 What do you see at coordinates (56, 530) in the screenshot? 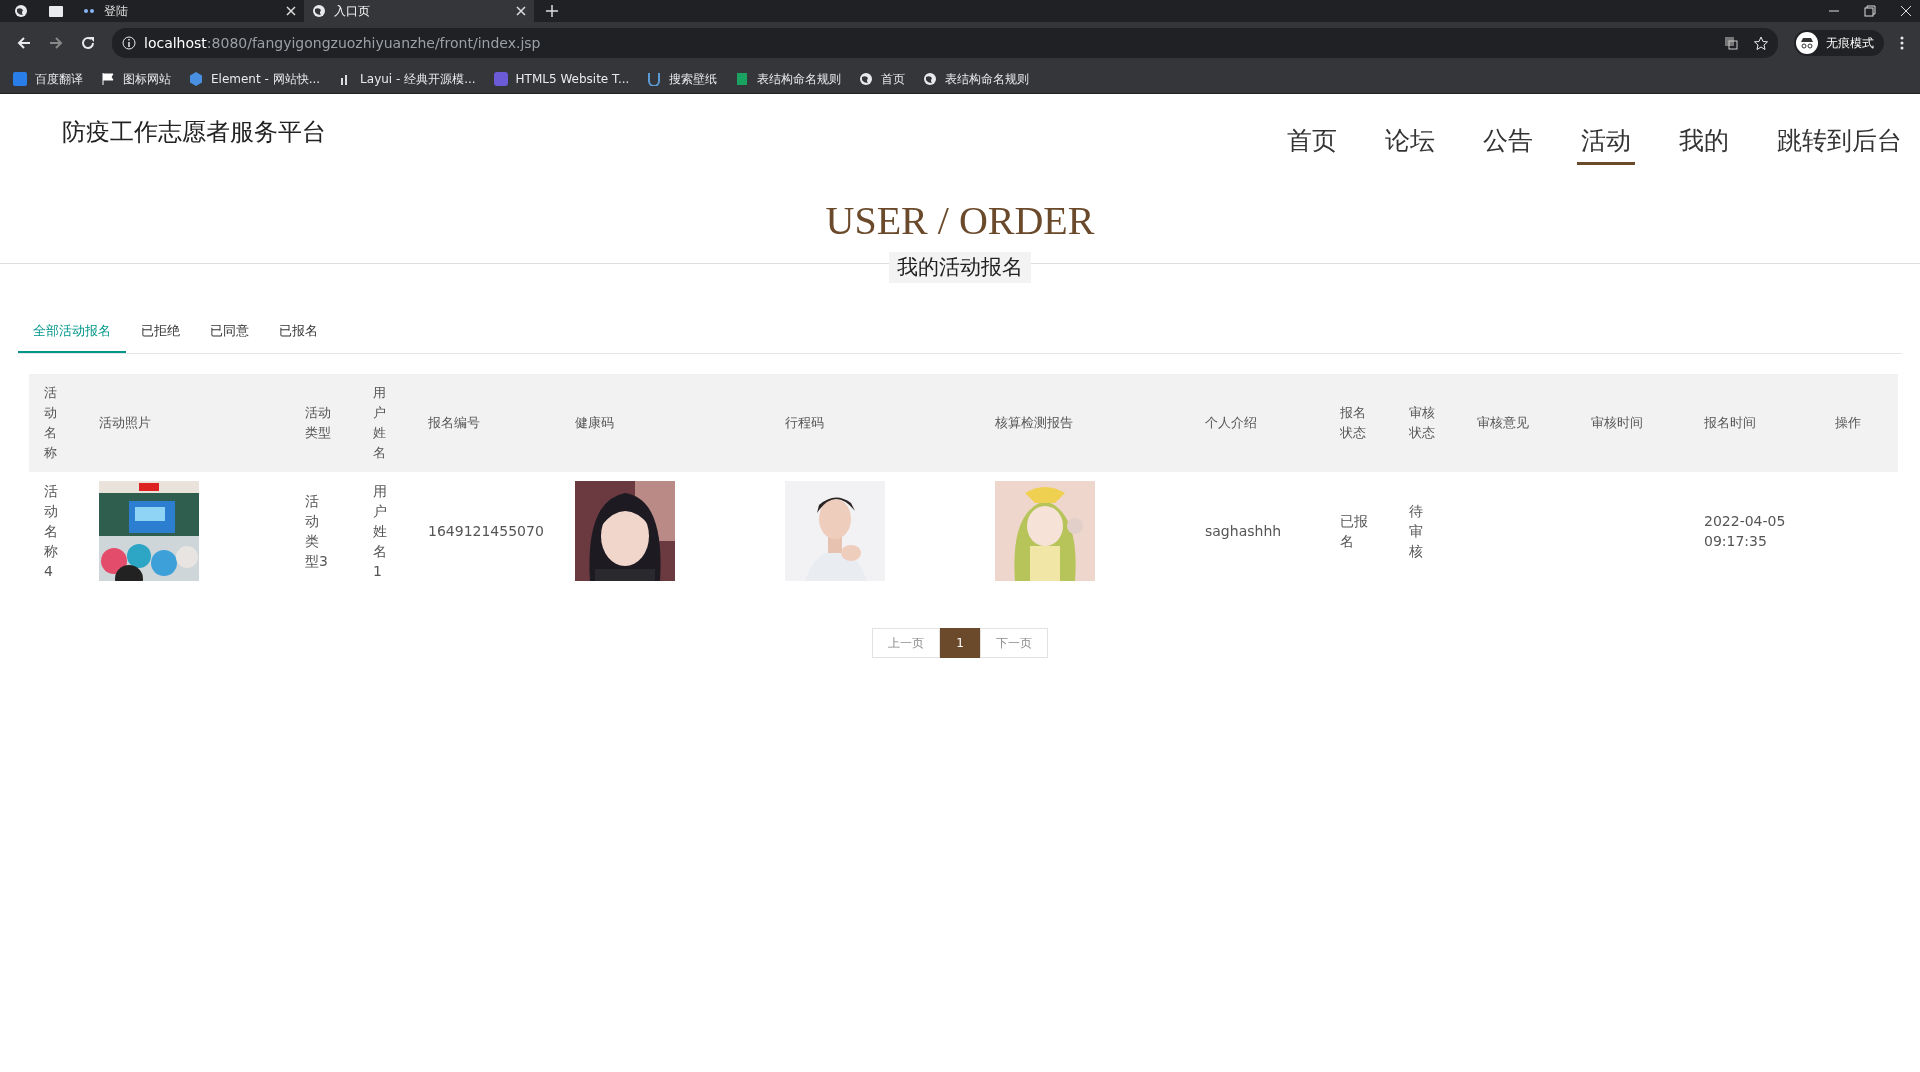
I see `table-cell: 活动名称4` at bounding box center [56, 530].